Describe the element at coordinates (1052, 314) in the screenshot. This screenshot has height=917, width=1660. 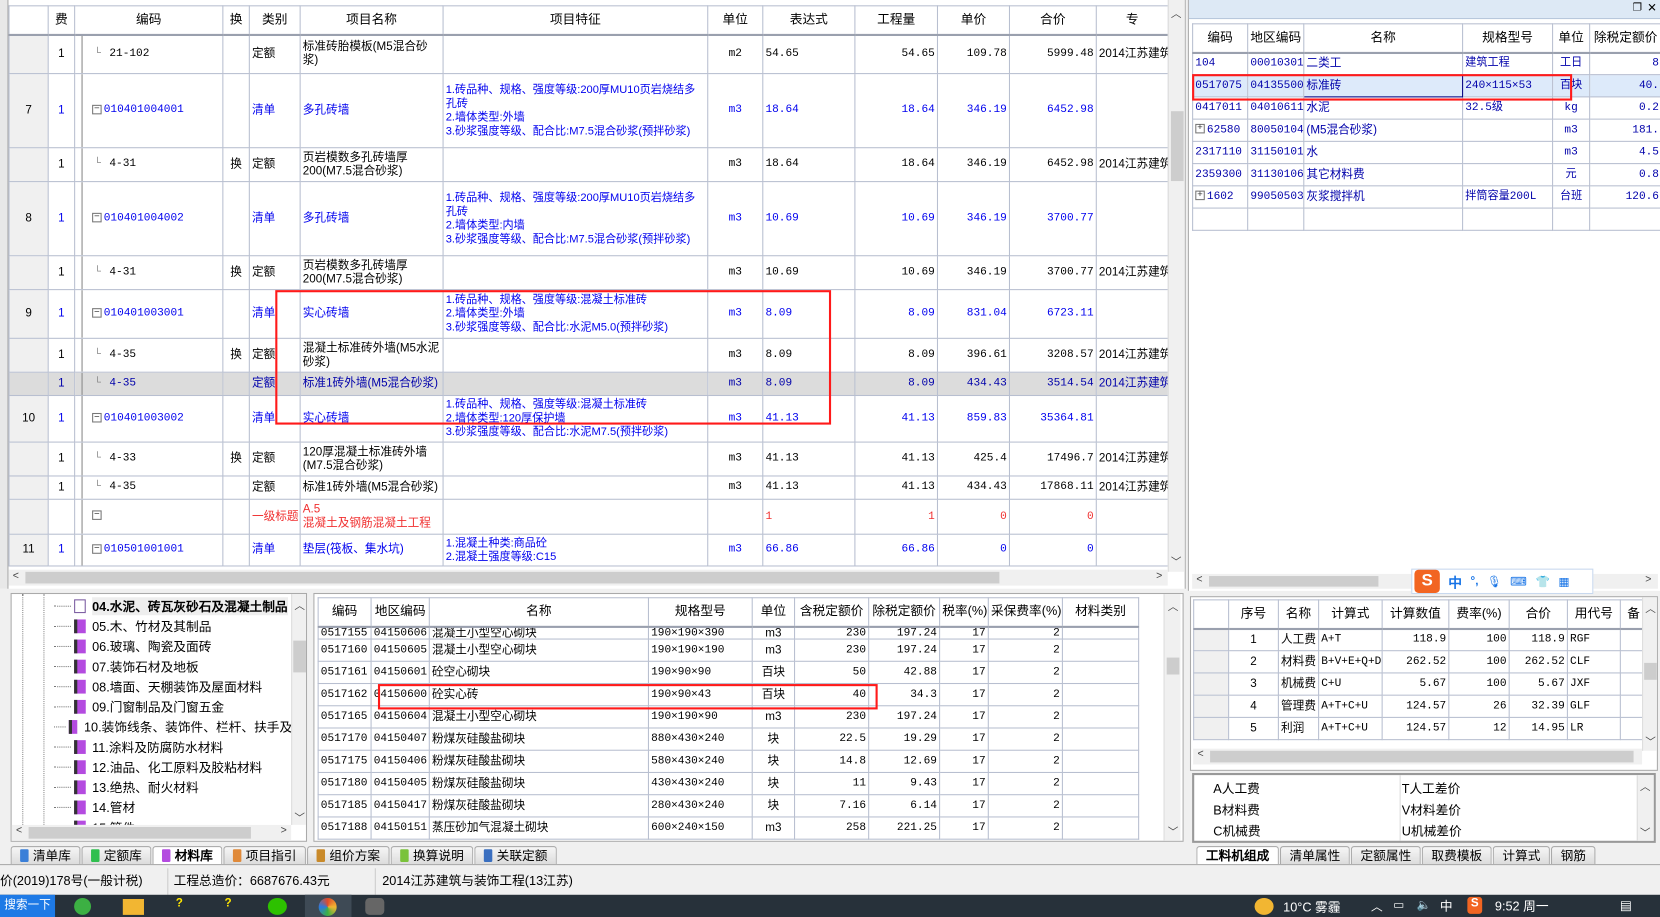
I see `bill-cell-total: 6723.11` at that location.